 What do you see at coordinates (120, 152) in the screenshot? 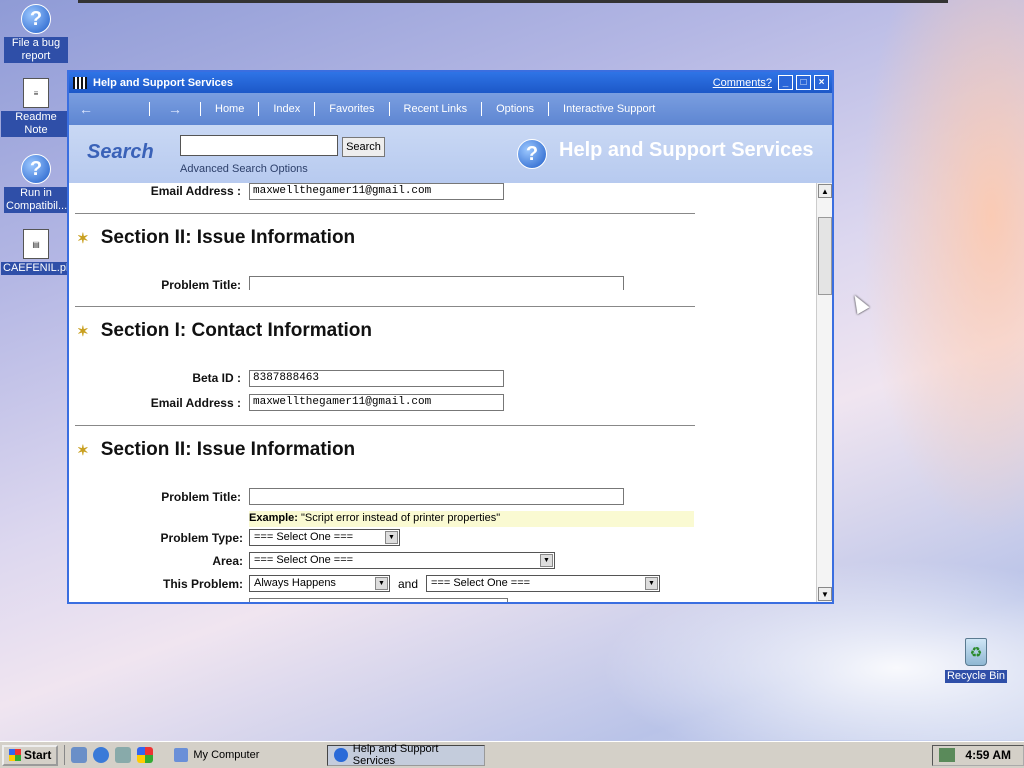
I see `search-label: Search` at bounding box center [120, 152].